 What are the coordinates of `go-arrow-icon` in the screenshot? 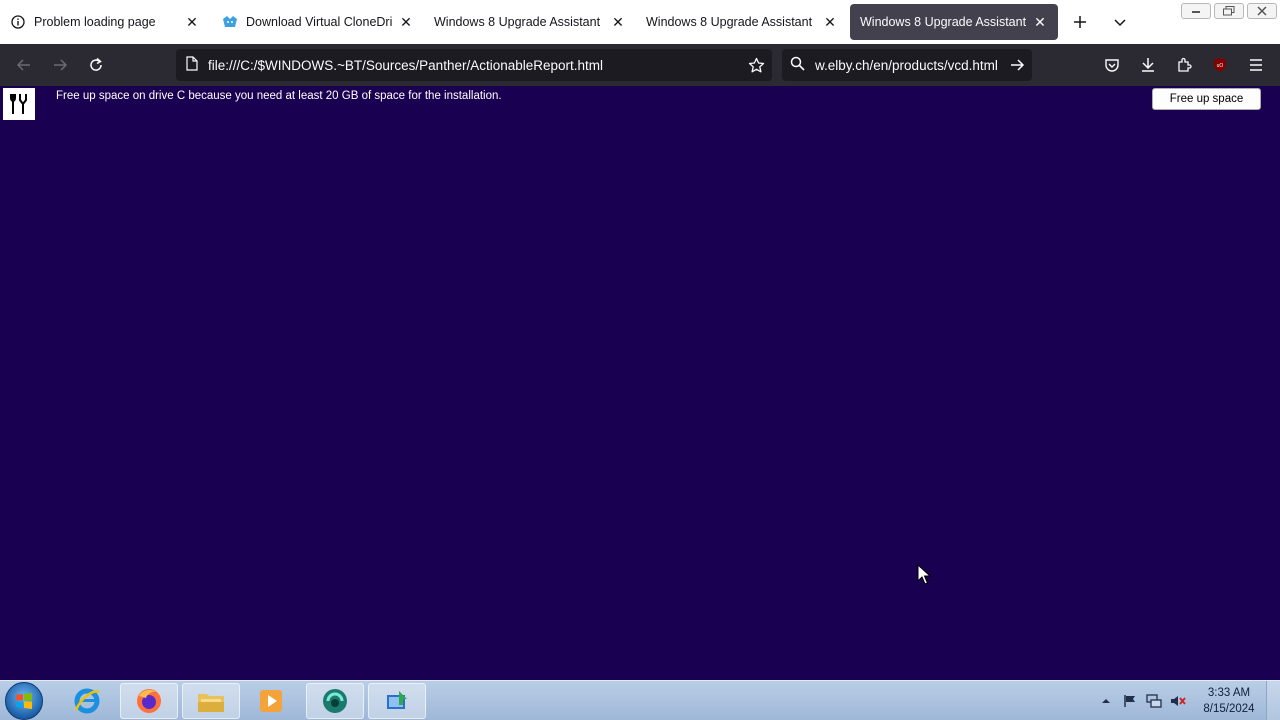 It's located at (1017, 65).